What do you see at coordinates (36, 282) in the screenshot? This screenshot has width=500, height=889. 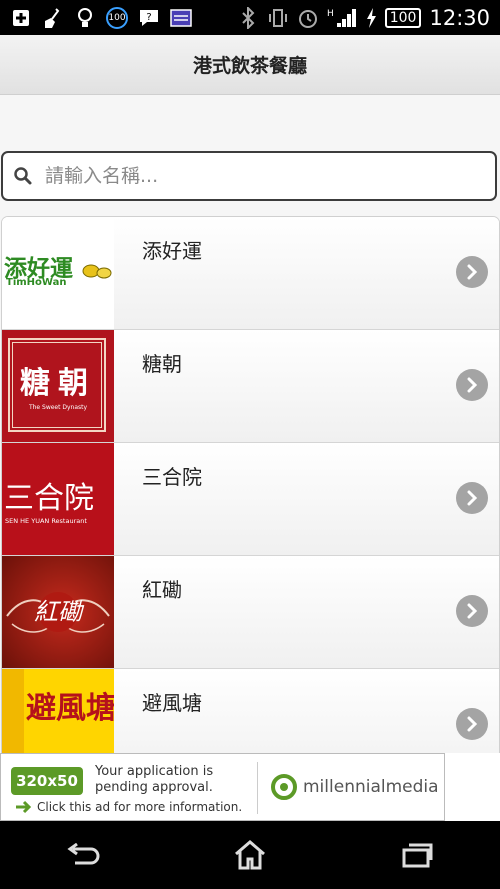 I see `logo-subtext: TimHoWan` at bounding box center [36, 282].